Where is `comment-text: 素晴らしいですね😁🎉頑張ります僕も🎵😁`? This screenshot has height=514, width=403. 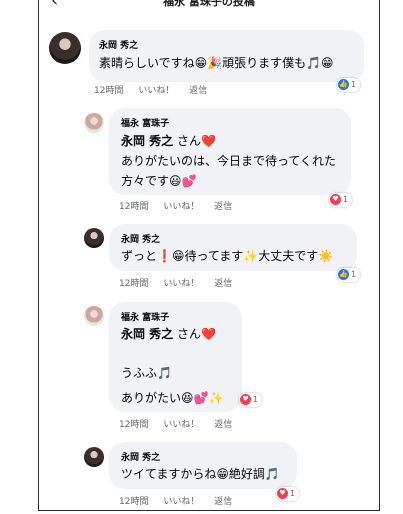
comment-text: 素晴らしいですね😁🎉頑張ります僕も🎵😁 is located at coordinates (216, 63).